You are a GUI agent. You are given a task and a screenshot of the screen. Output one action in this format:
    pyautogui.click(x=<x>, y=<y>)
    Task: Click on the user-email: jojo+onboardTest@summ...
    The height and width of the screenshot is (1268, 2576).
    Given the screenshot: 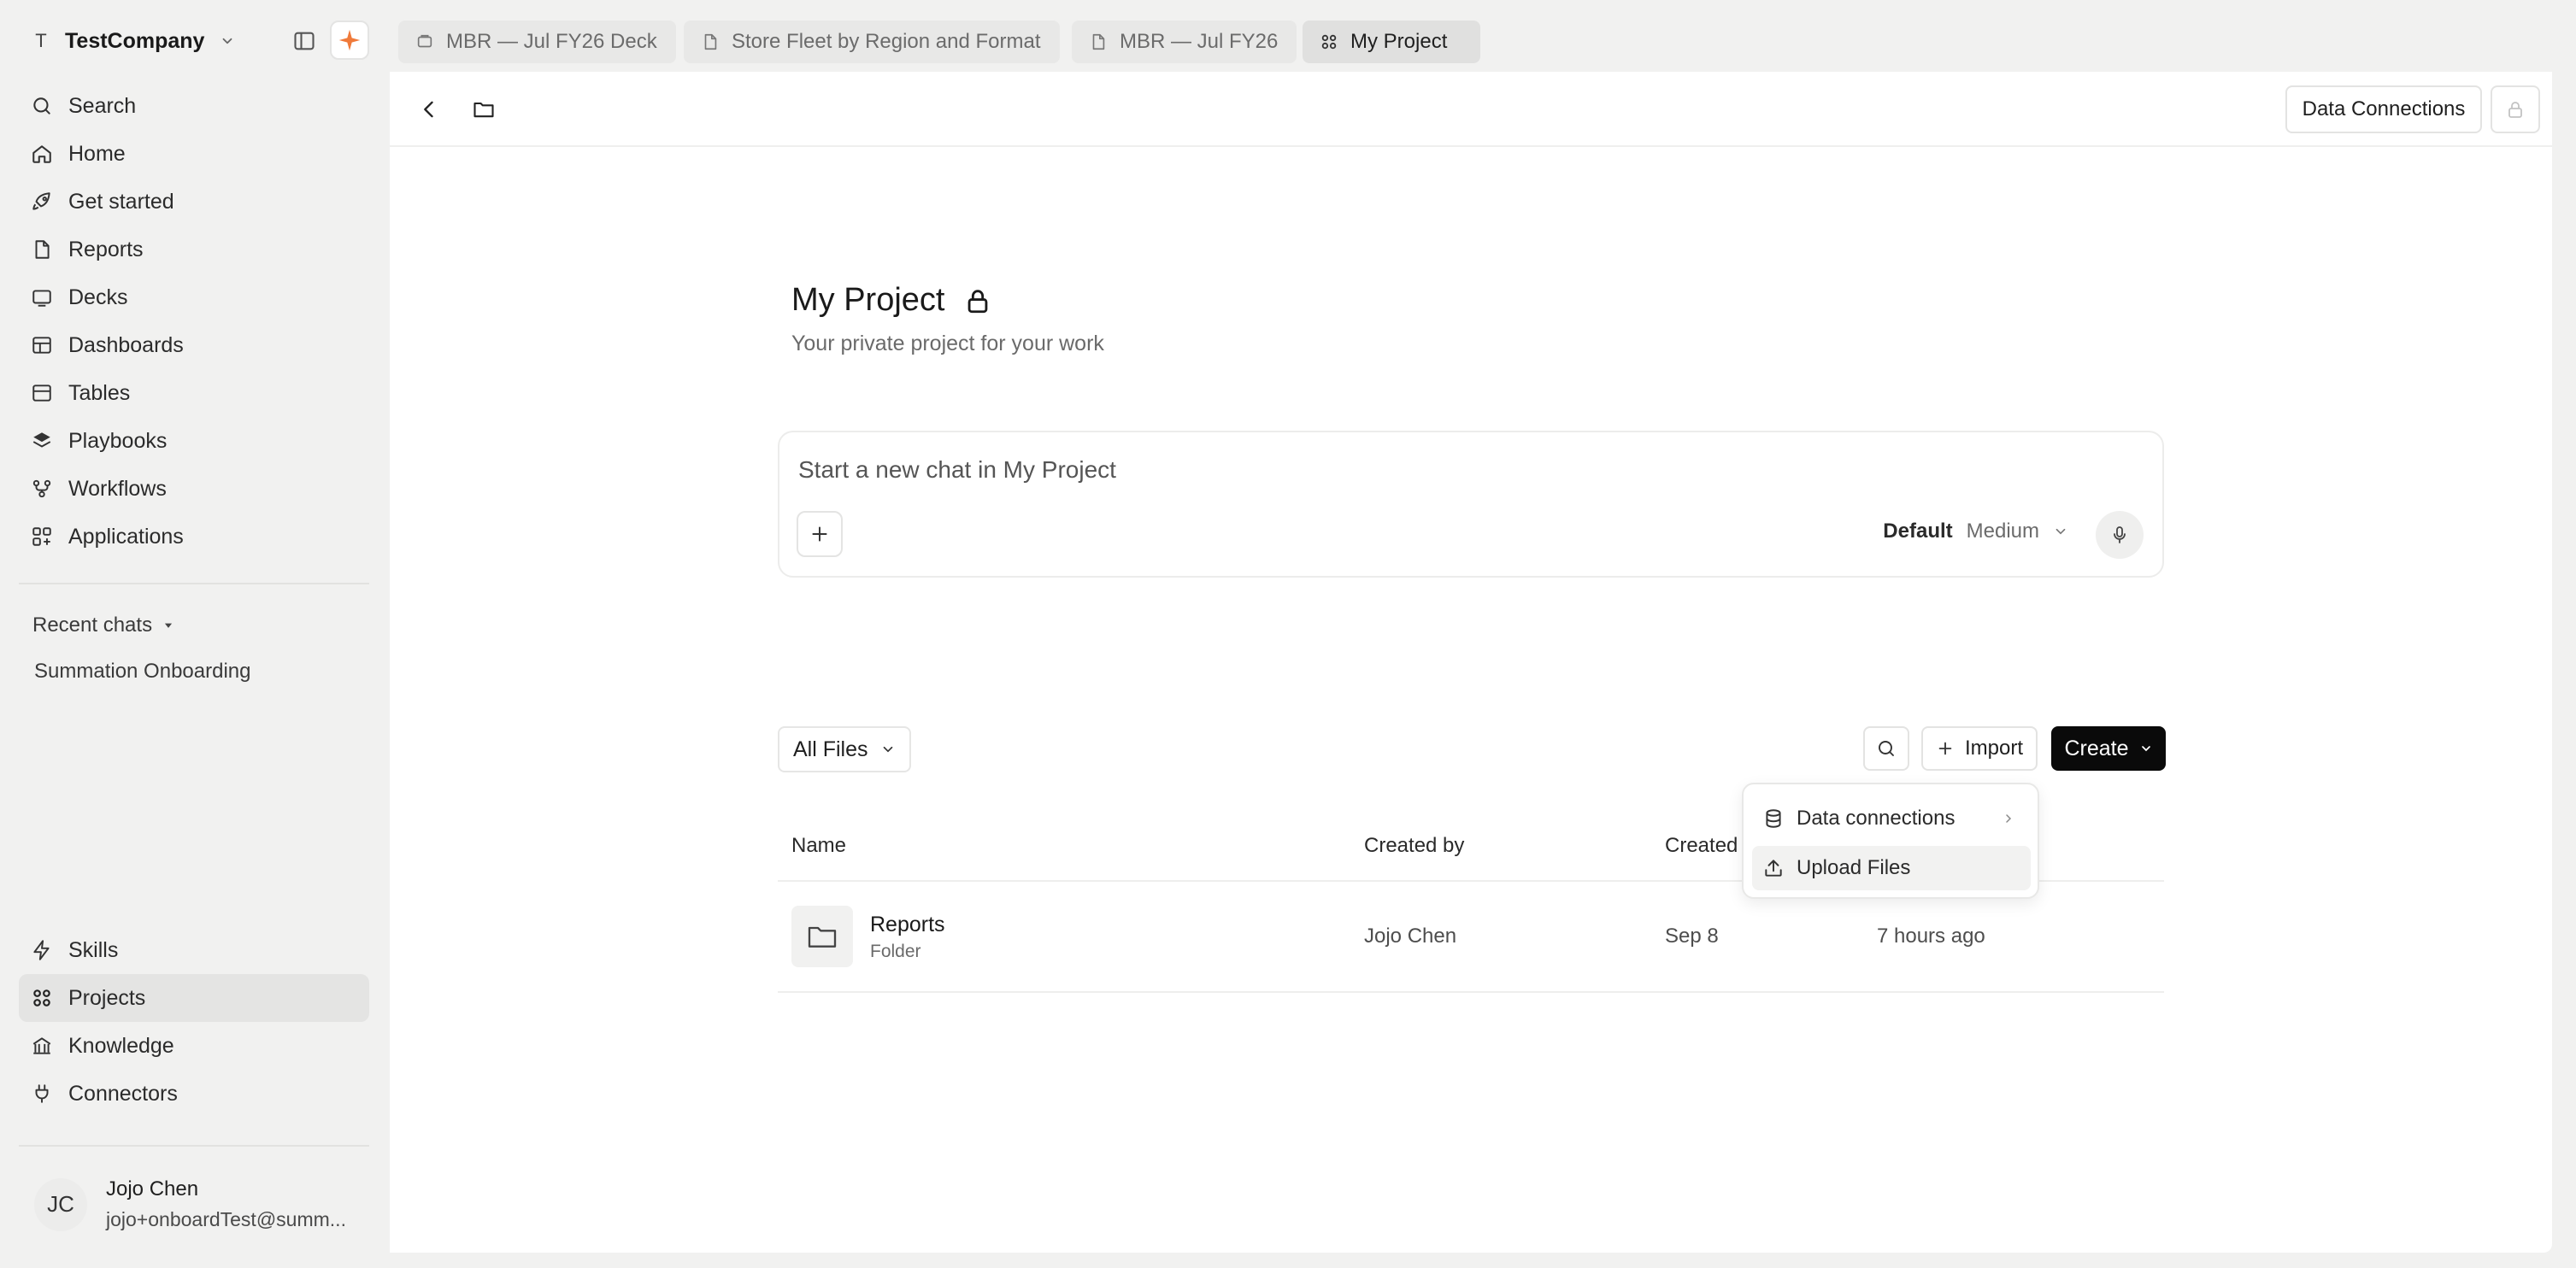 What is the action you would take?
    pyautogui.click(x=226, y=1219)
    